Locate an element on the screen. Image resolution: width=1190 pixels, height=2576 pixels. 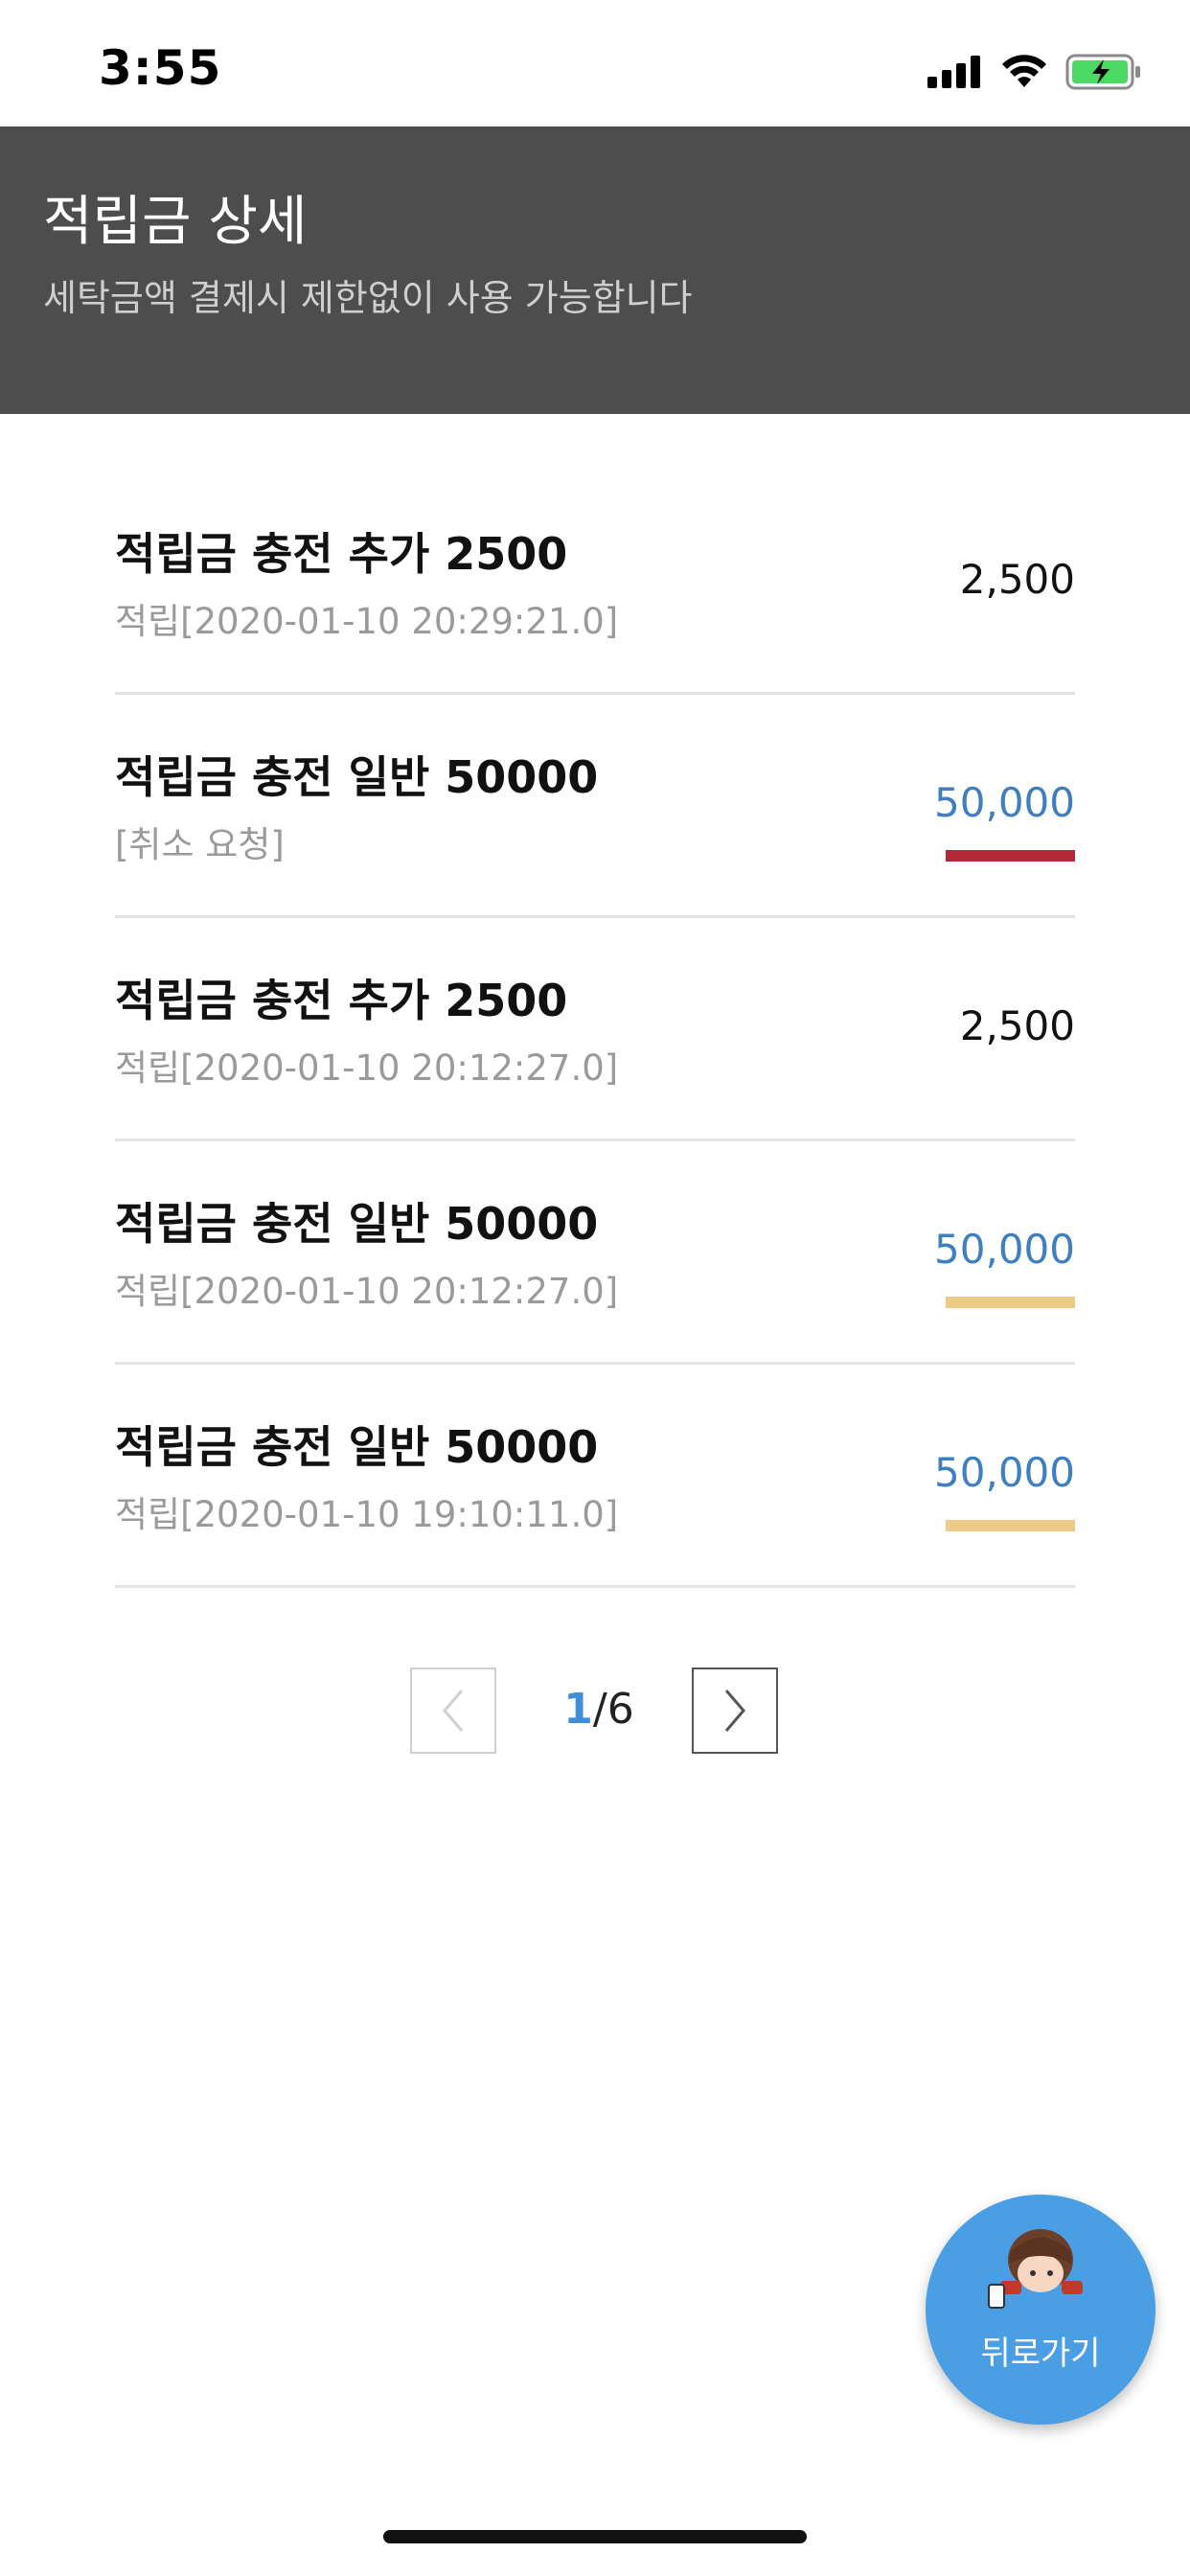
mascot-icon is located at coordinates (1036, 2269).